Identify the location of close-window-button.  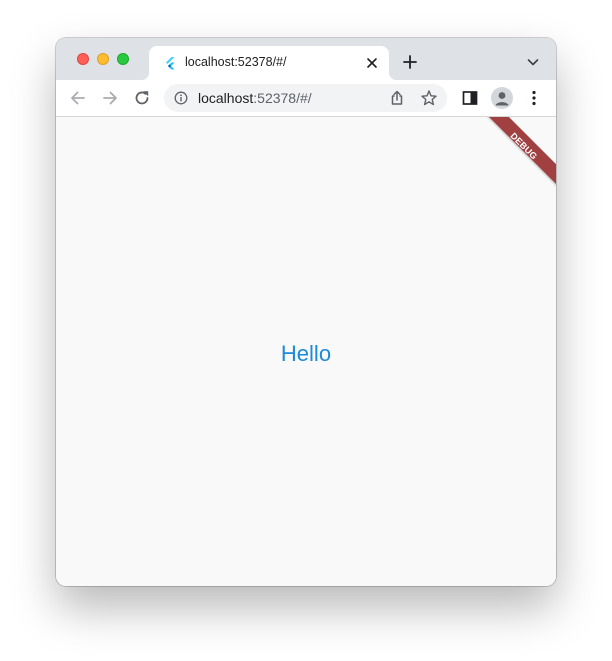
(83, 59).